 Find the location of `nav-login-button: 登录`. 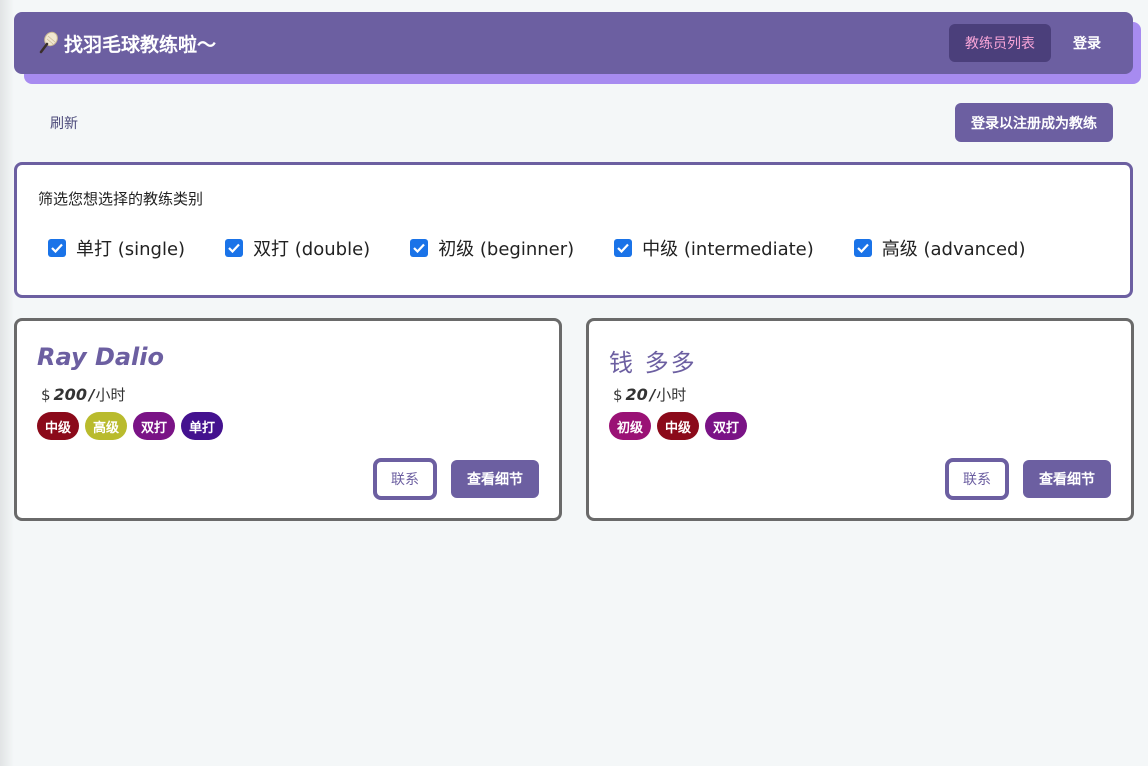

nav-login-button: 登录 is located at coordinates (1087, 43).